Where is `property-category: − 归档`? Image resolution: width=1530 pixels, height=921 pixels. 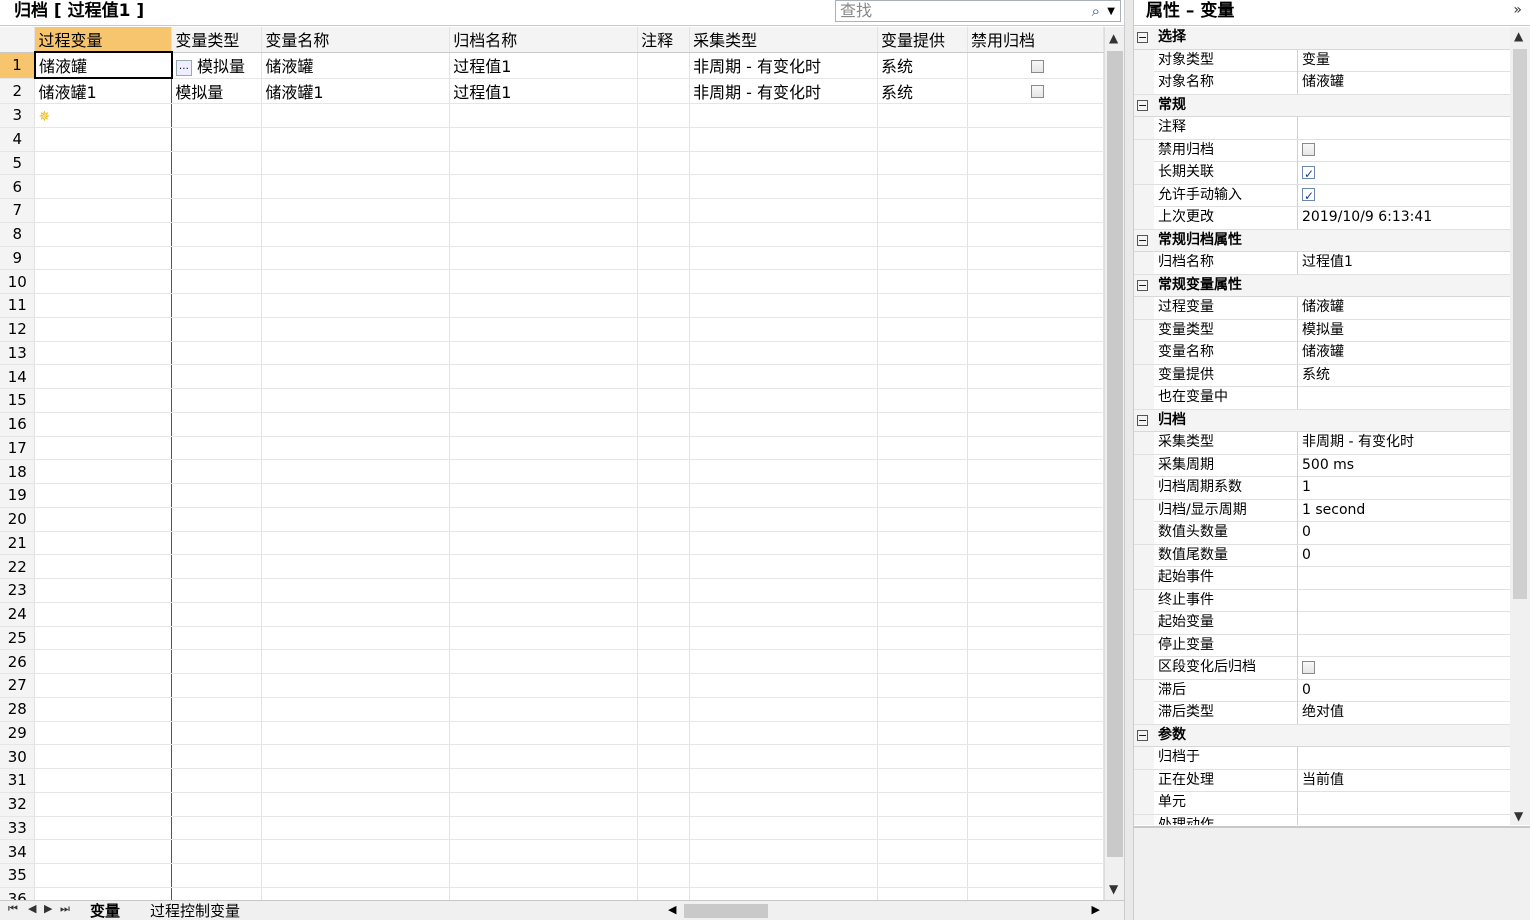 property-category: − 归档 is located at coordinates (1322, 420).